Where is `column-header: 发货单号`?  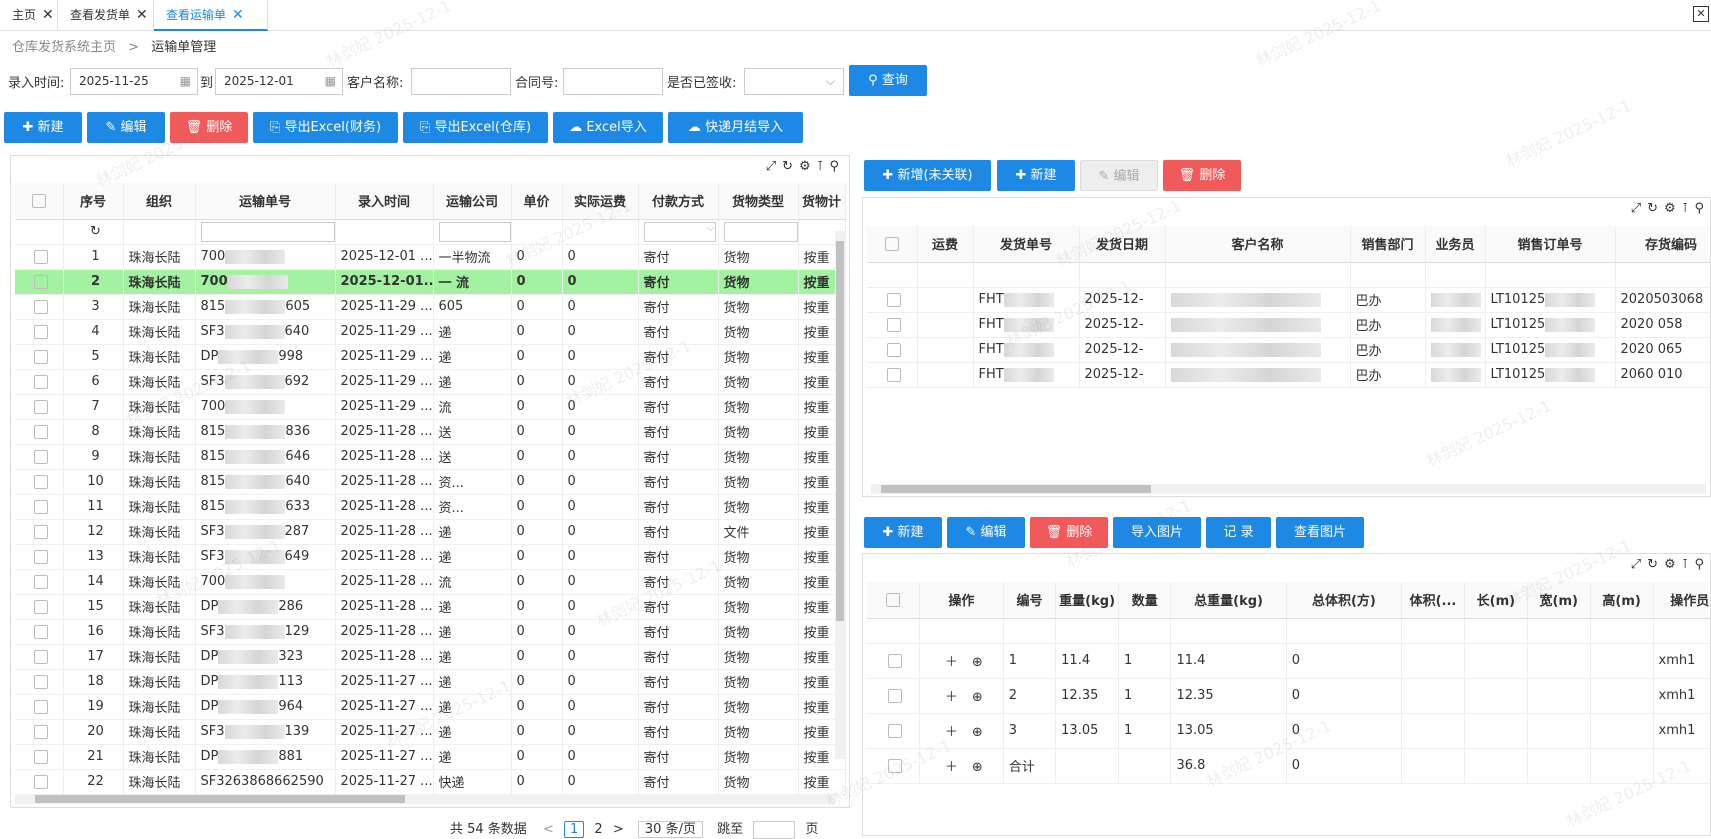 column-header: 发货单号 is located at coordinates (1026, 244).